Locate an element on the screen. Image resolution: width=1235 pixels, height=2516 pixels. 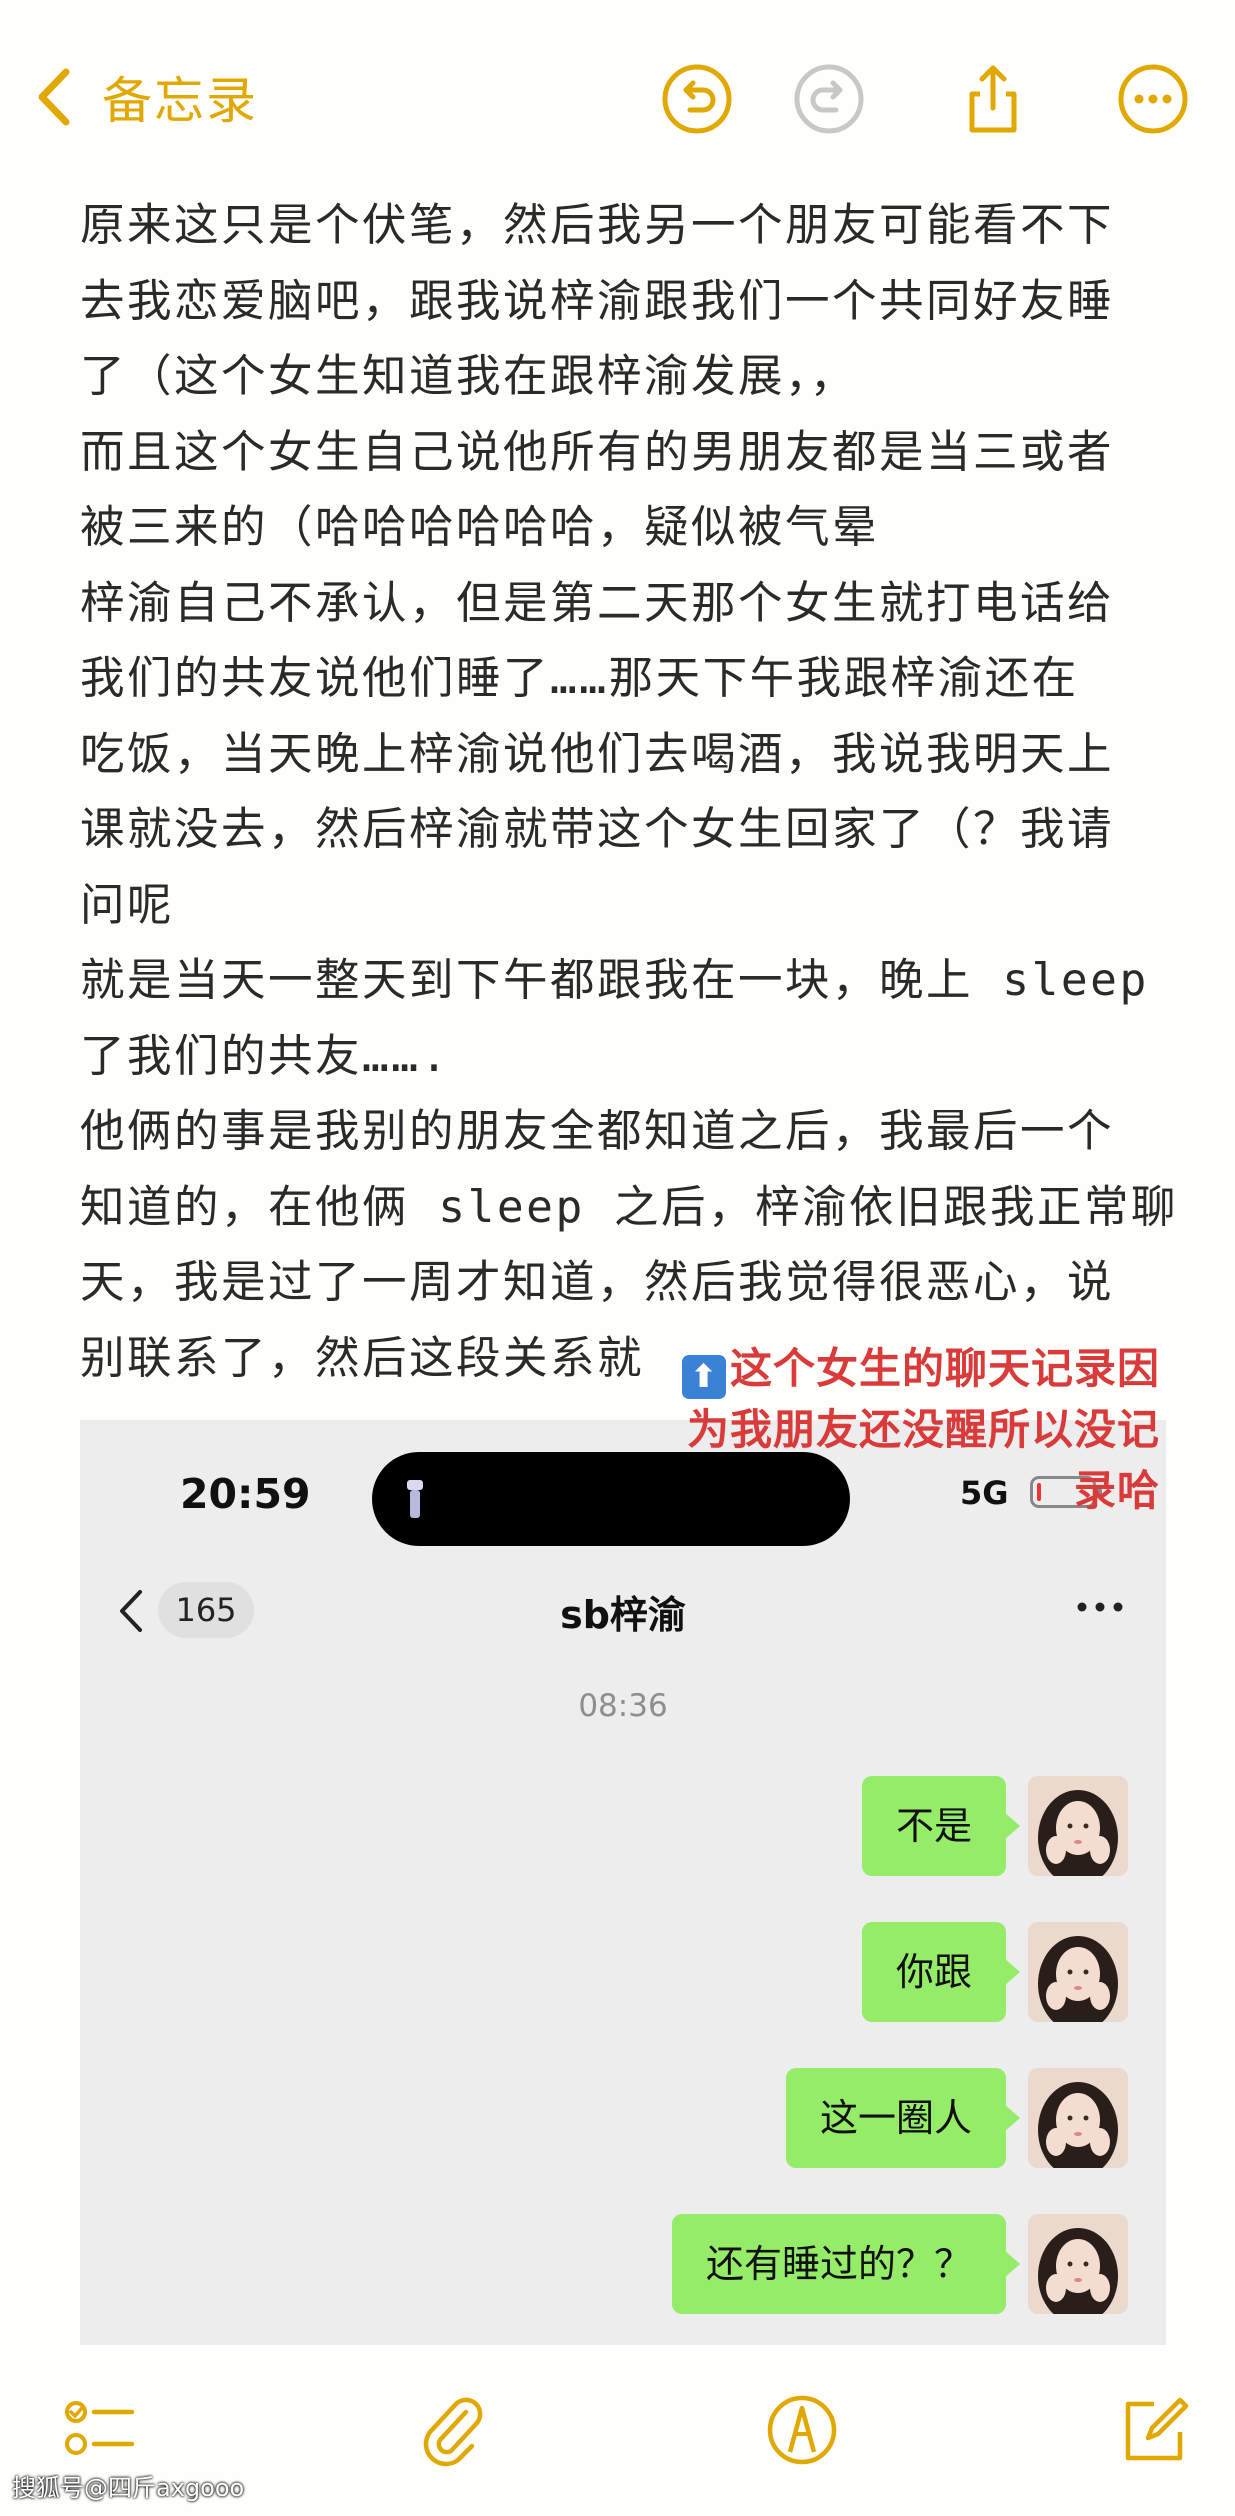
message-bubble: 这一圈人 is located at coordinates (903, 2118).